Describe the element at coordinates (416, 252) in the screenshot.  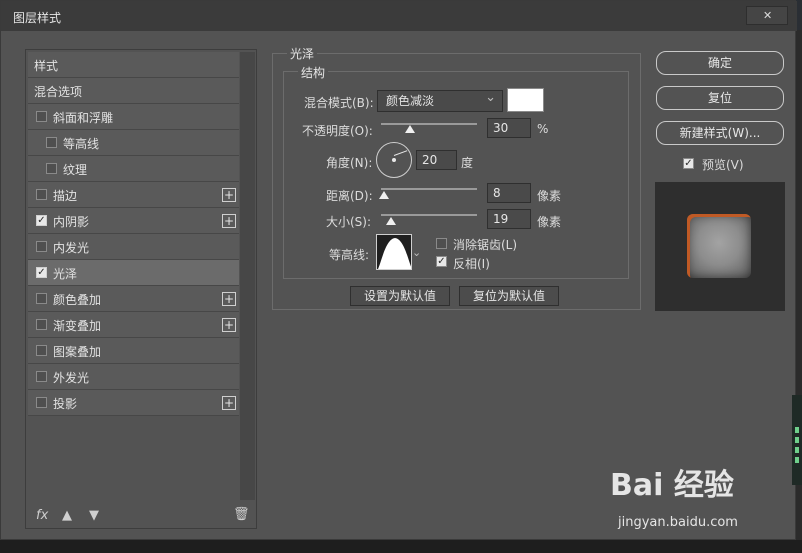
I see `contour-dropdown-arrow-icon: ⌄` at that location.